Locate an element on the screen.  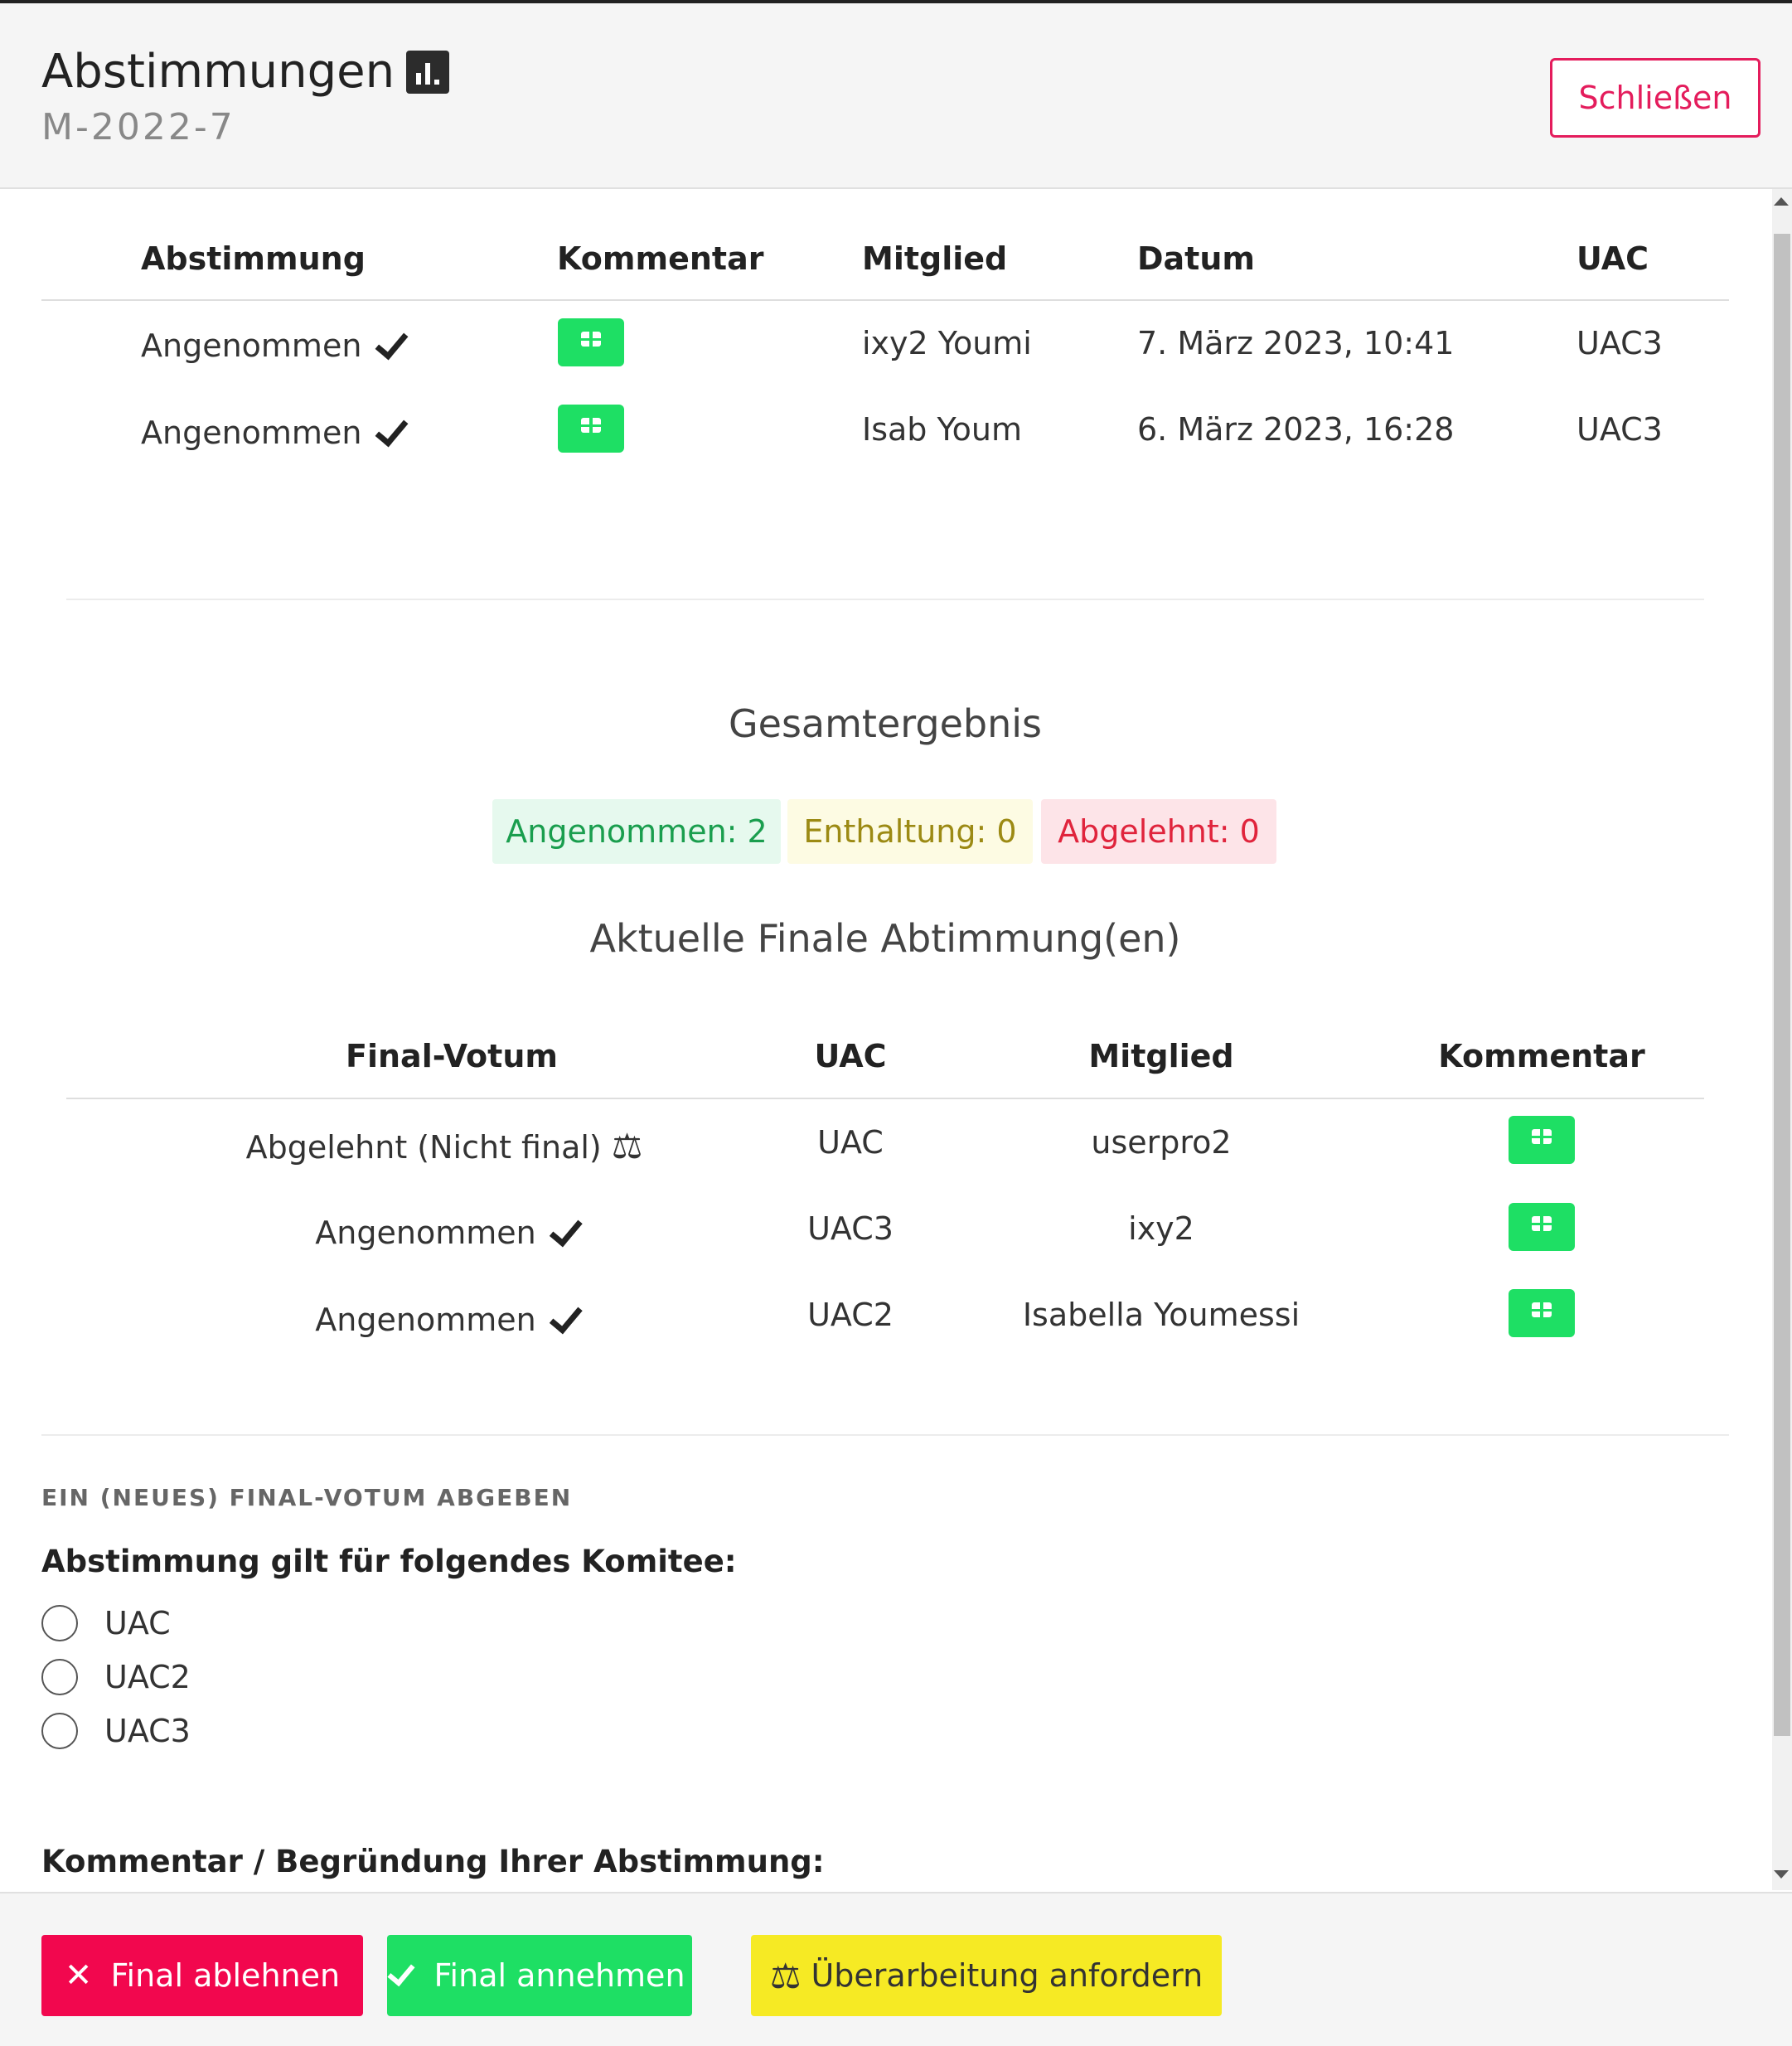
radio-label: UAC3 is located at coordinates (147, 1731).